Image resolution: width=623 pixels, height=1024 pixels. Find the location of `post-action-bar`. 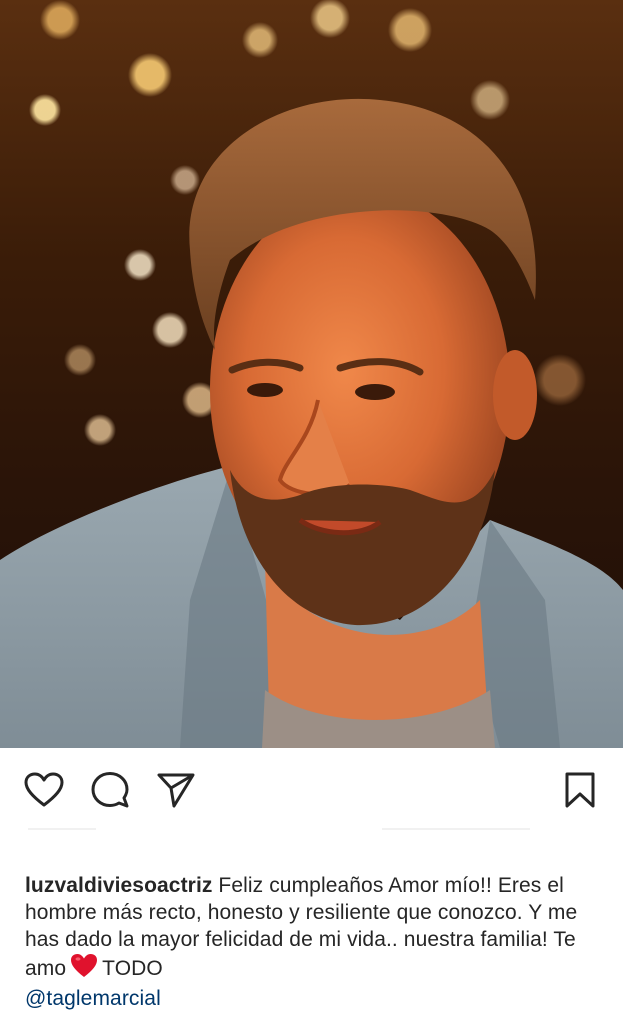

post-action-bar is located at coordinates (311, 788).